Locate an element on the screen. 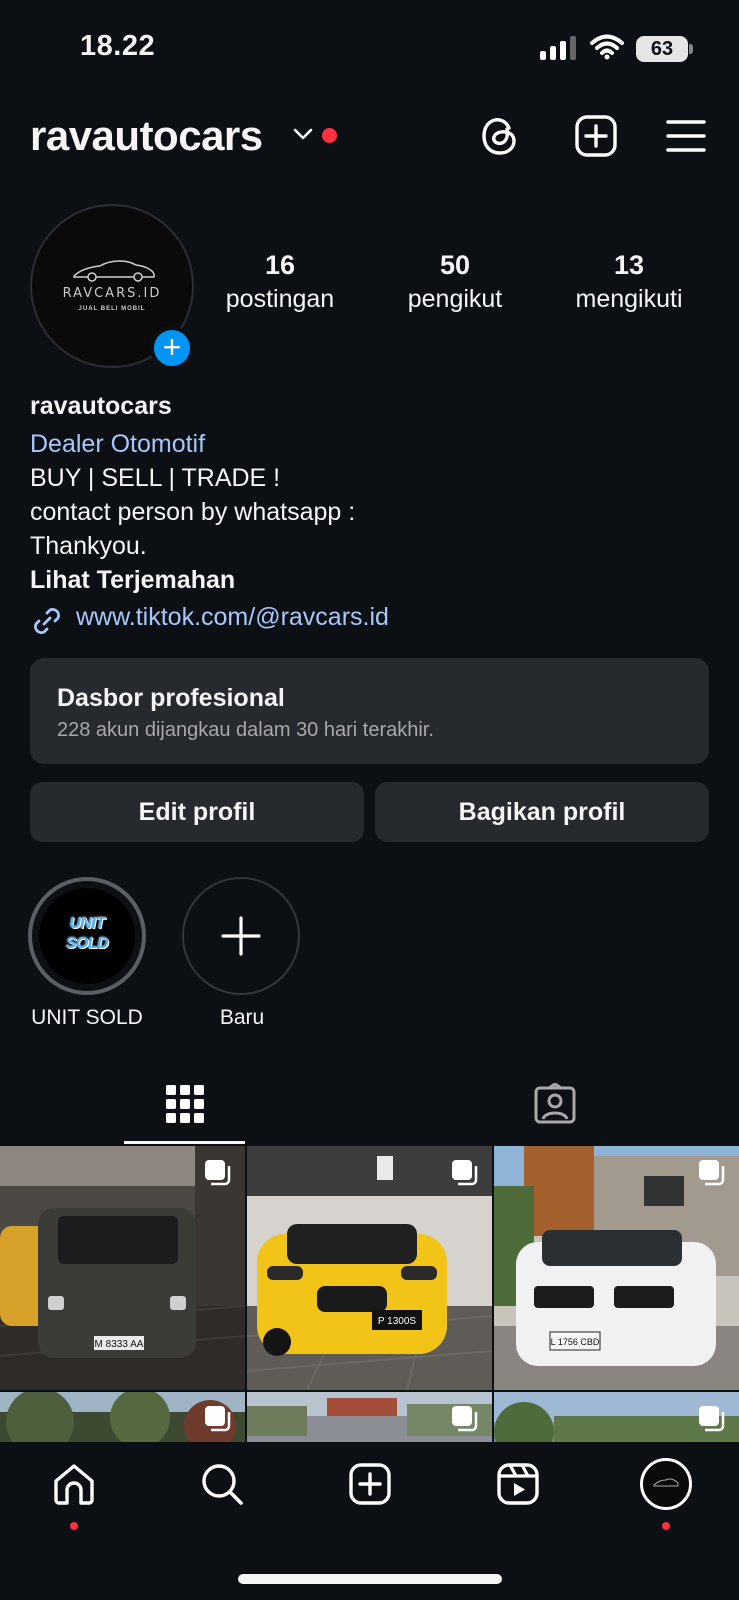 This screenshot has height=1600, width=739. bio-name: ravautocars is located at coordinates (101, 406).